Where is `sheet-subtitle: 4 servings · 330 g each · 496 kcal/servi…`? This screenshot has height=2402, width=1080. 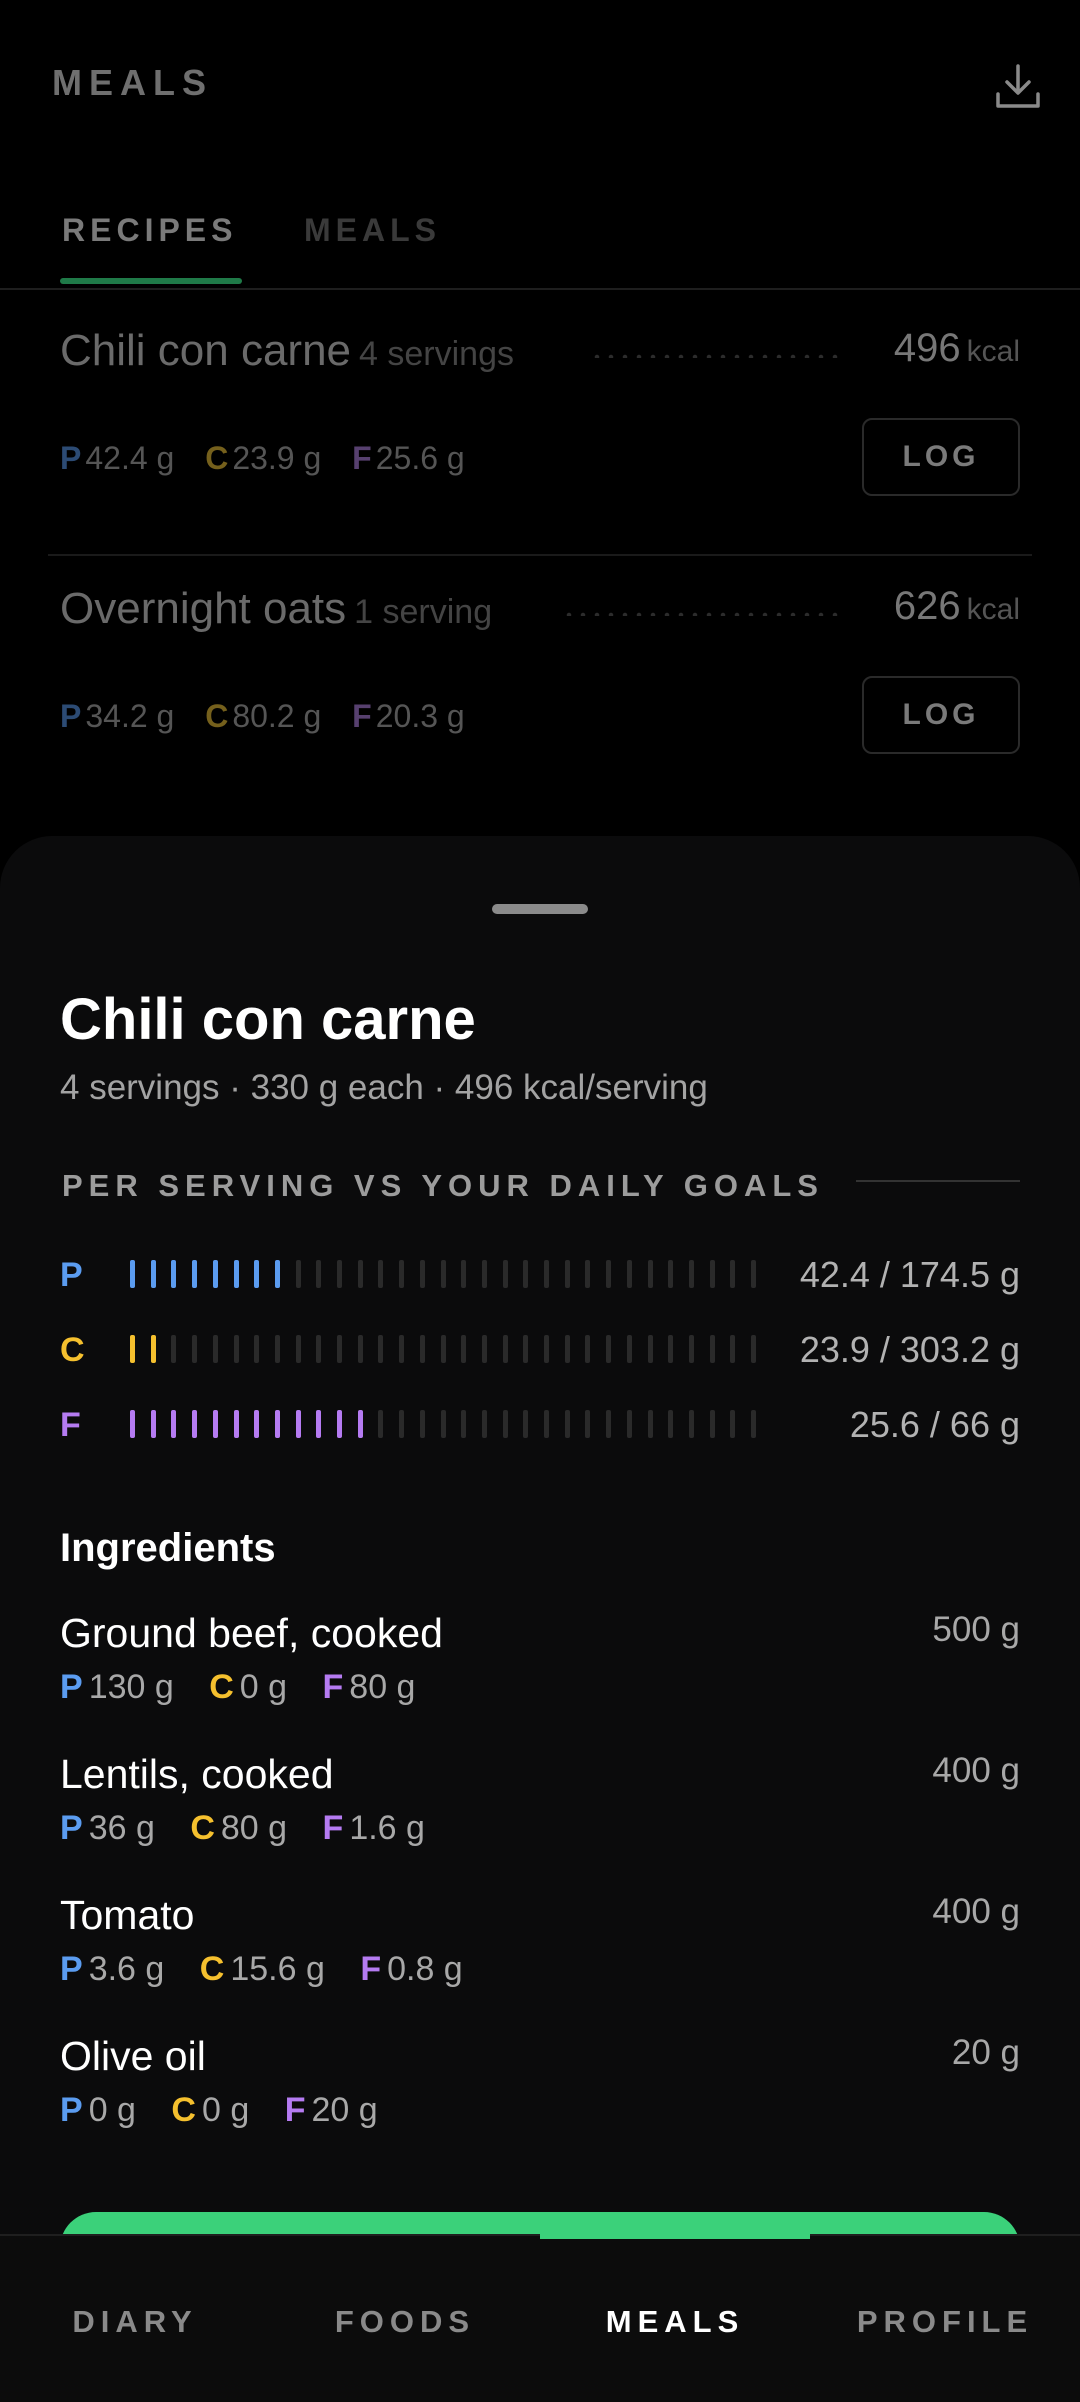
sheet-subtitle: 4 servings · 330 g each · 496 kcal/servi… is located at coordinates (384, 1087).